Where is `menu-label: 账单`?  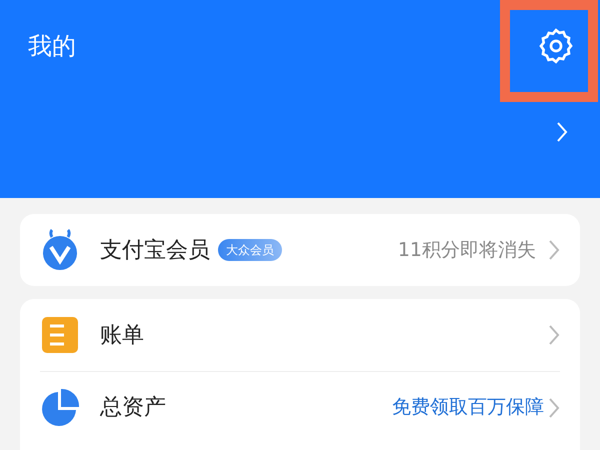 menu-label: 账单 is located at coordinates (122, 336).